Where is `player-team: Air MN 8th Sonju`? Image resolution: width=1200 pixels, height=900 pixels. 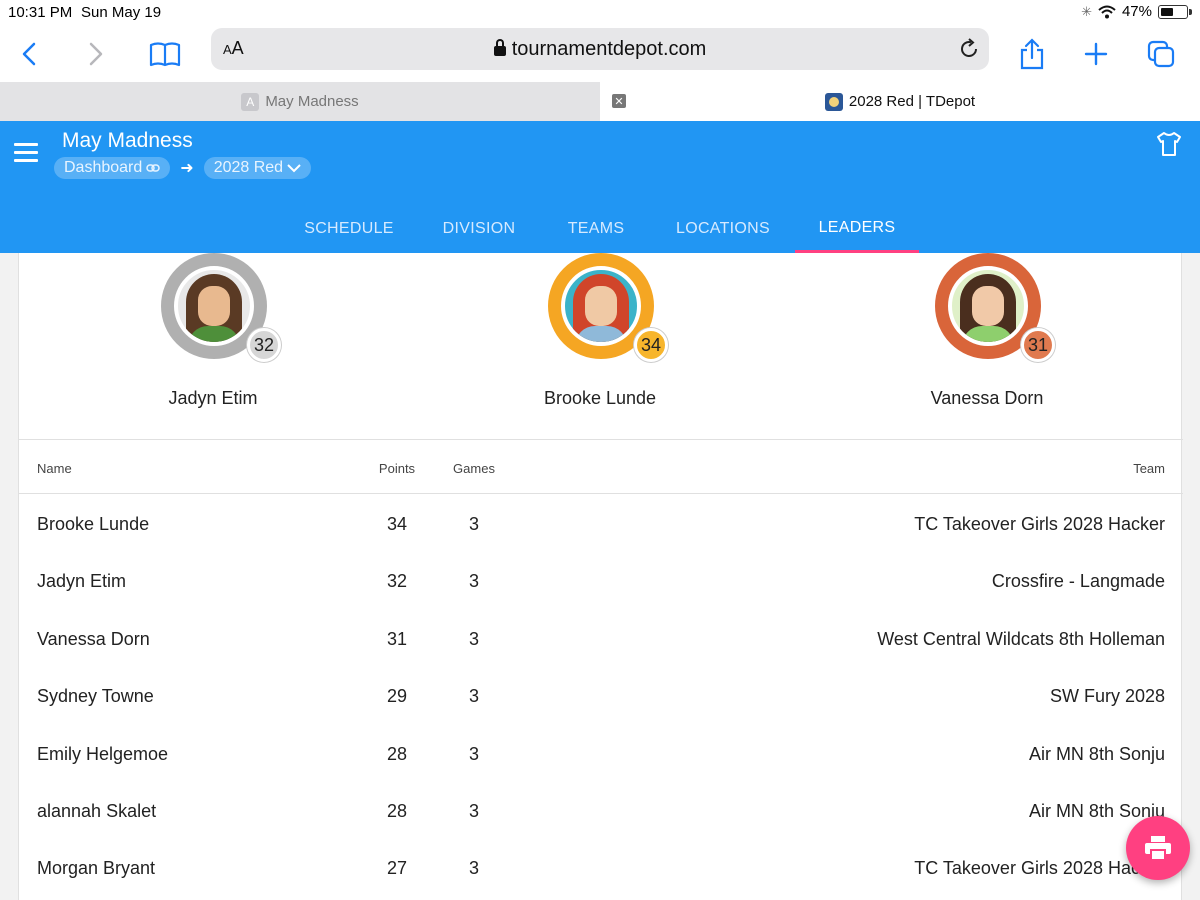
player-team: Air MN 8th Sonju is located at coordinates (1096, 753).